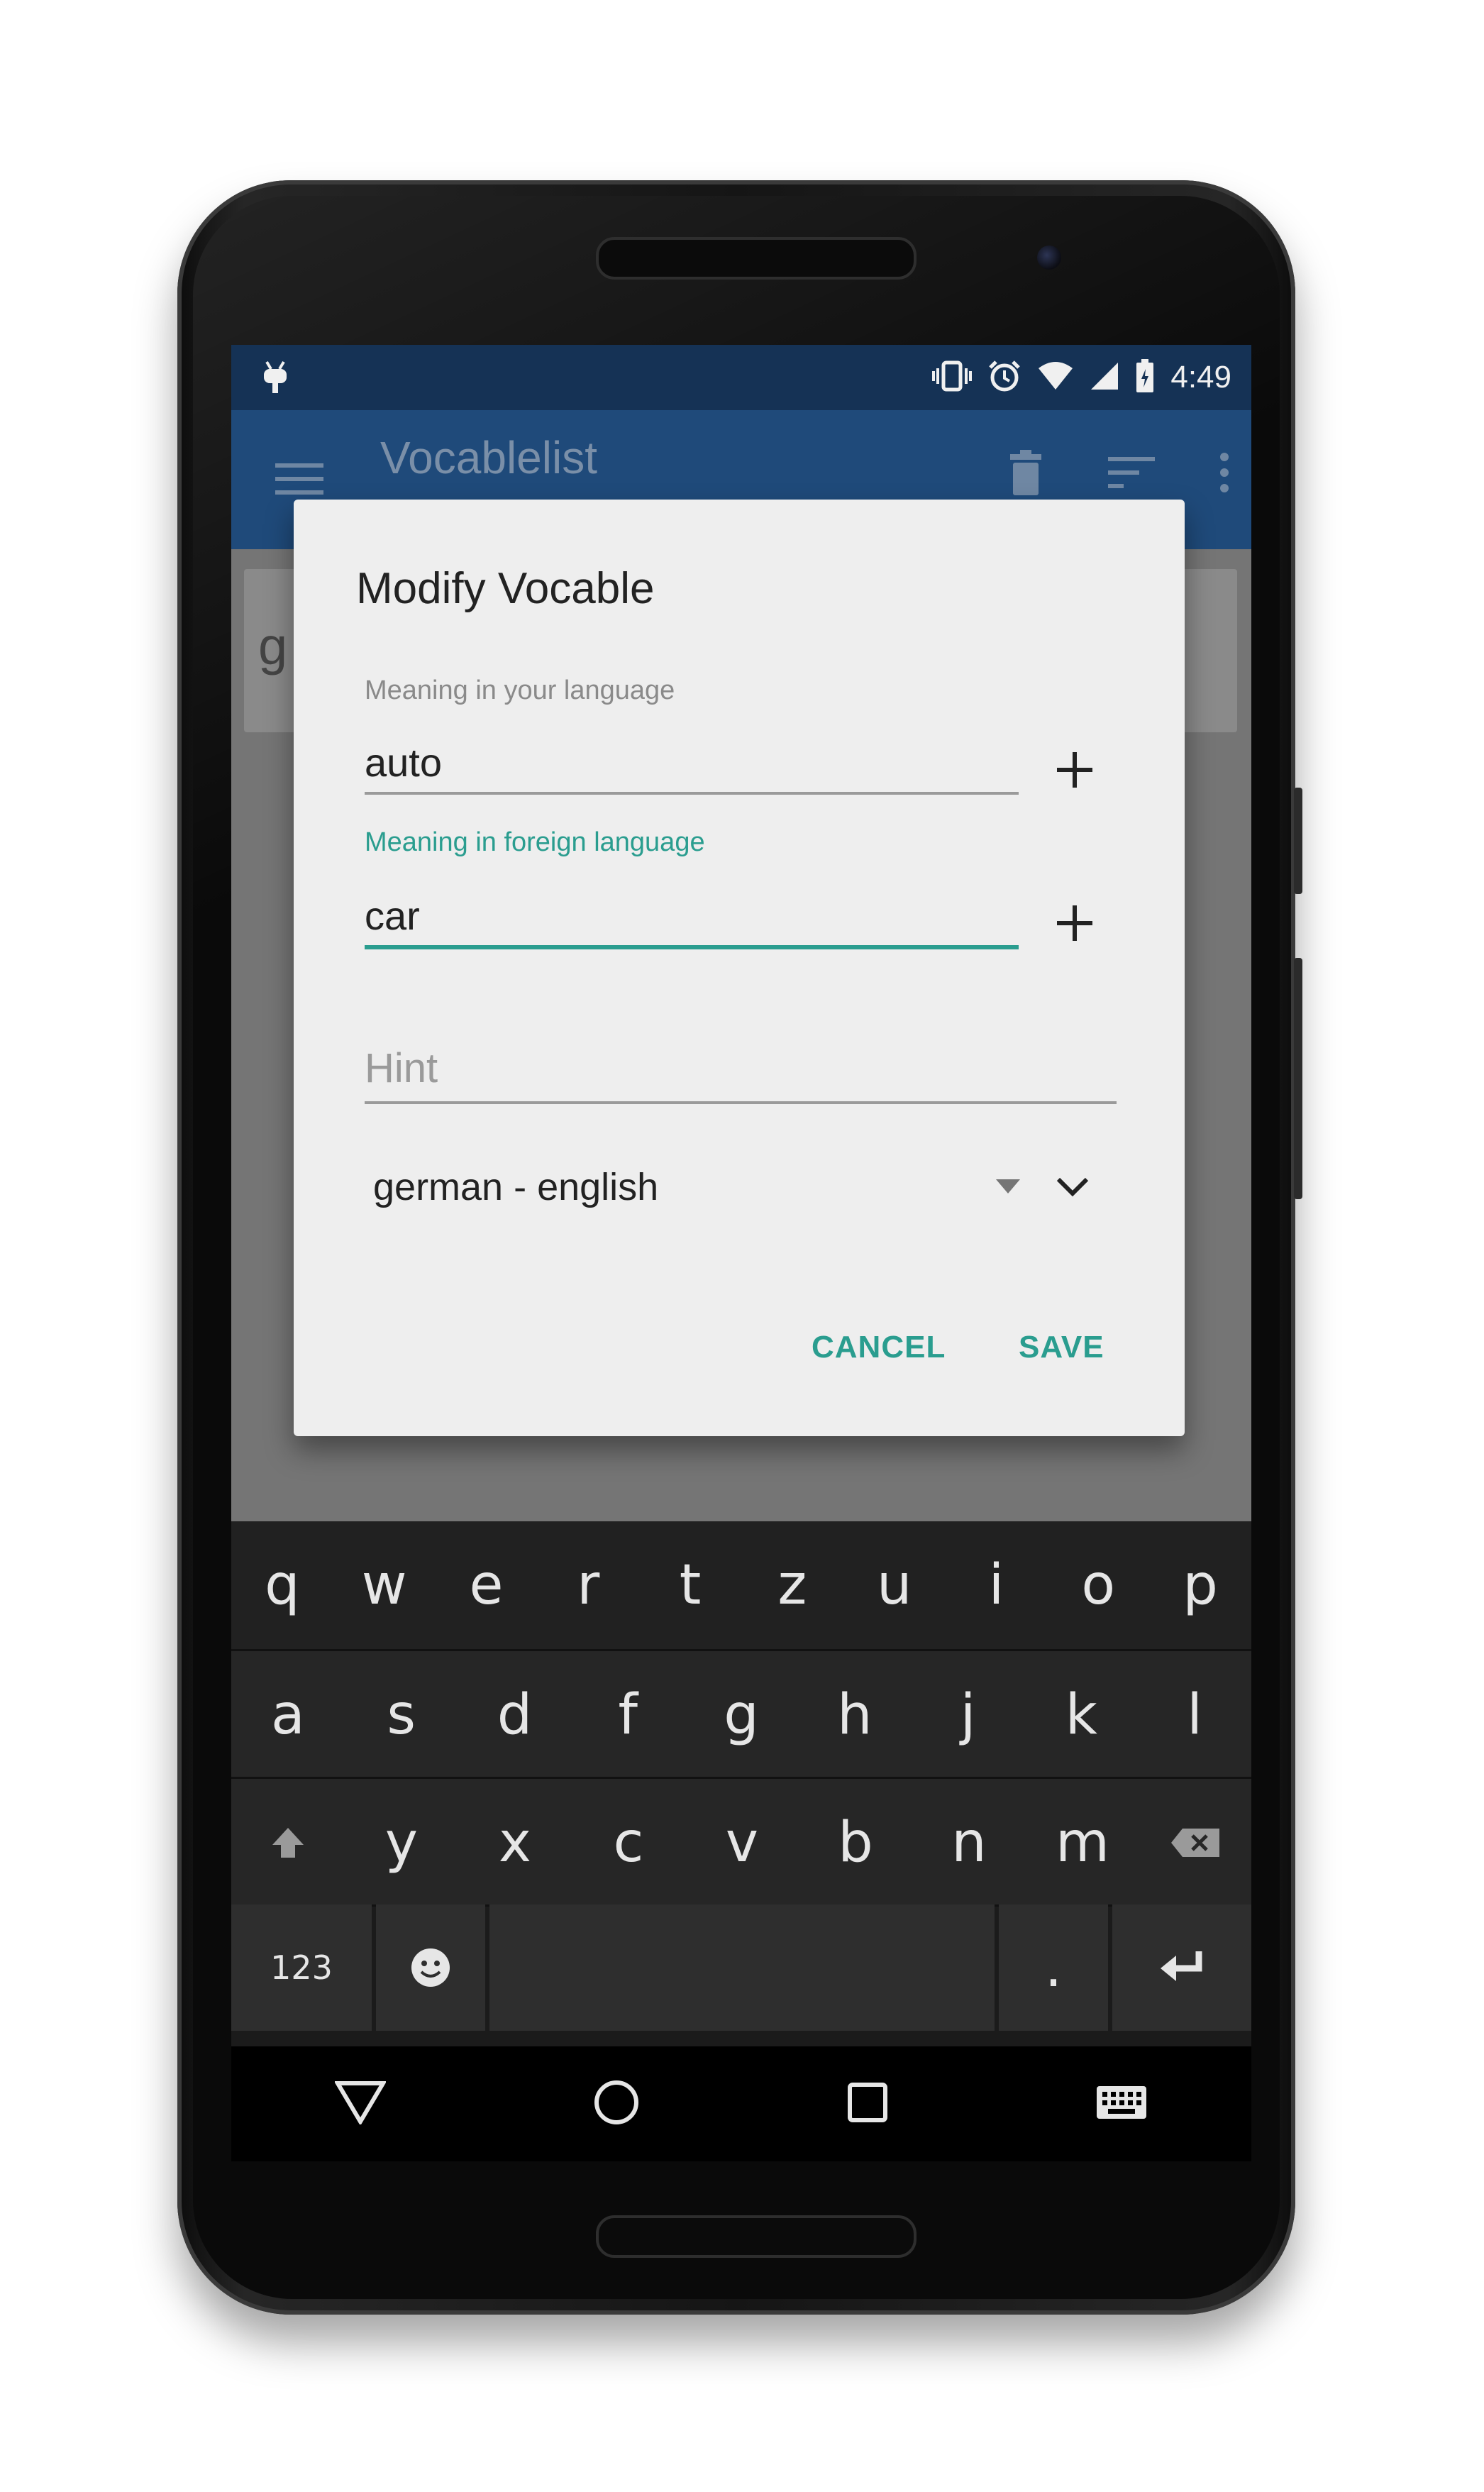  I want to click on symbols-key: 123, so click(301, 1967).